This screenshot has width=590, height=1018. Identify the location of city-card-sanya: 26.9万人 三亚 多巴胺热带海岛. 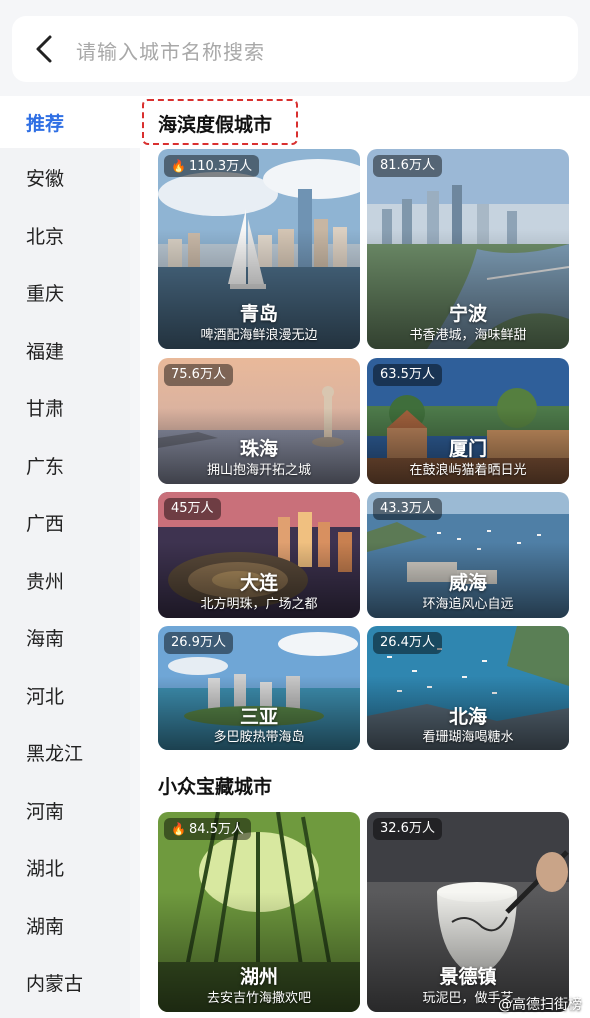
(259, 688).